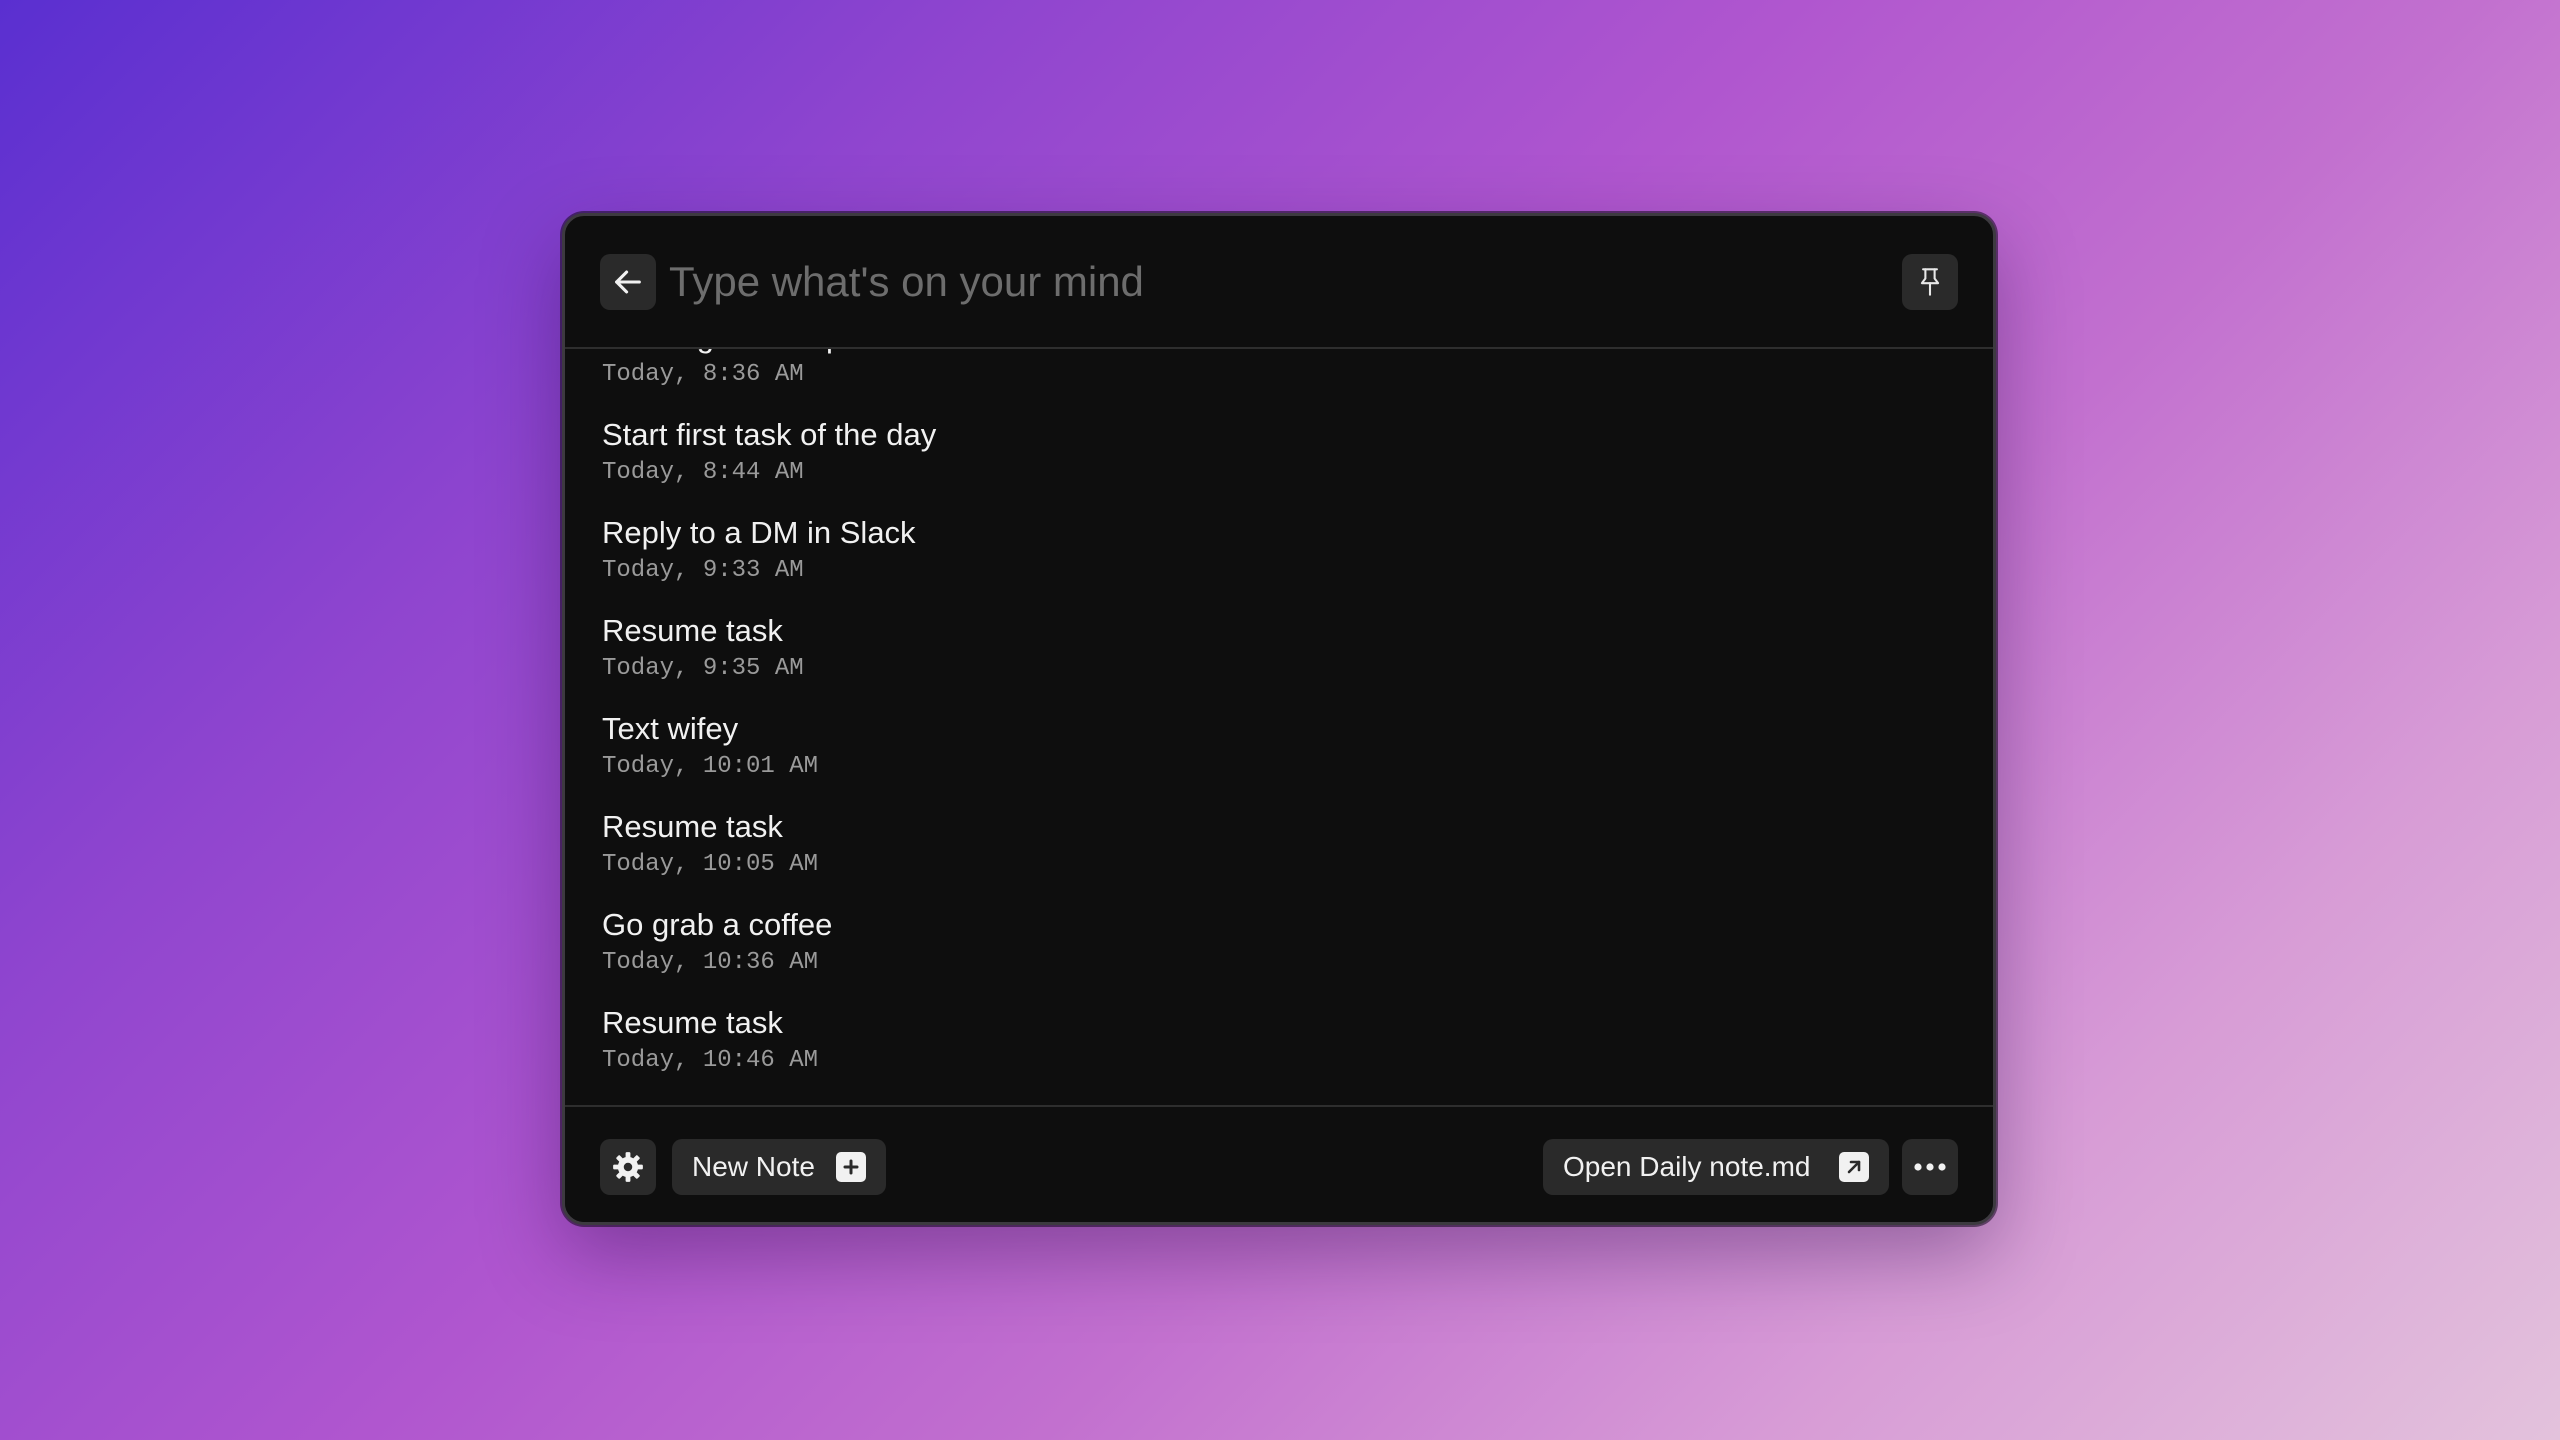 The height and width of the screenshot is (1440, 2560). What do you see at coordinates (1279, 936) in the screenshot?
I see `list-item: Go grab a coffee Today, 10:36 AM` at bounding box center [1279, 936].